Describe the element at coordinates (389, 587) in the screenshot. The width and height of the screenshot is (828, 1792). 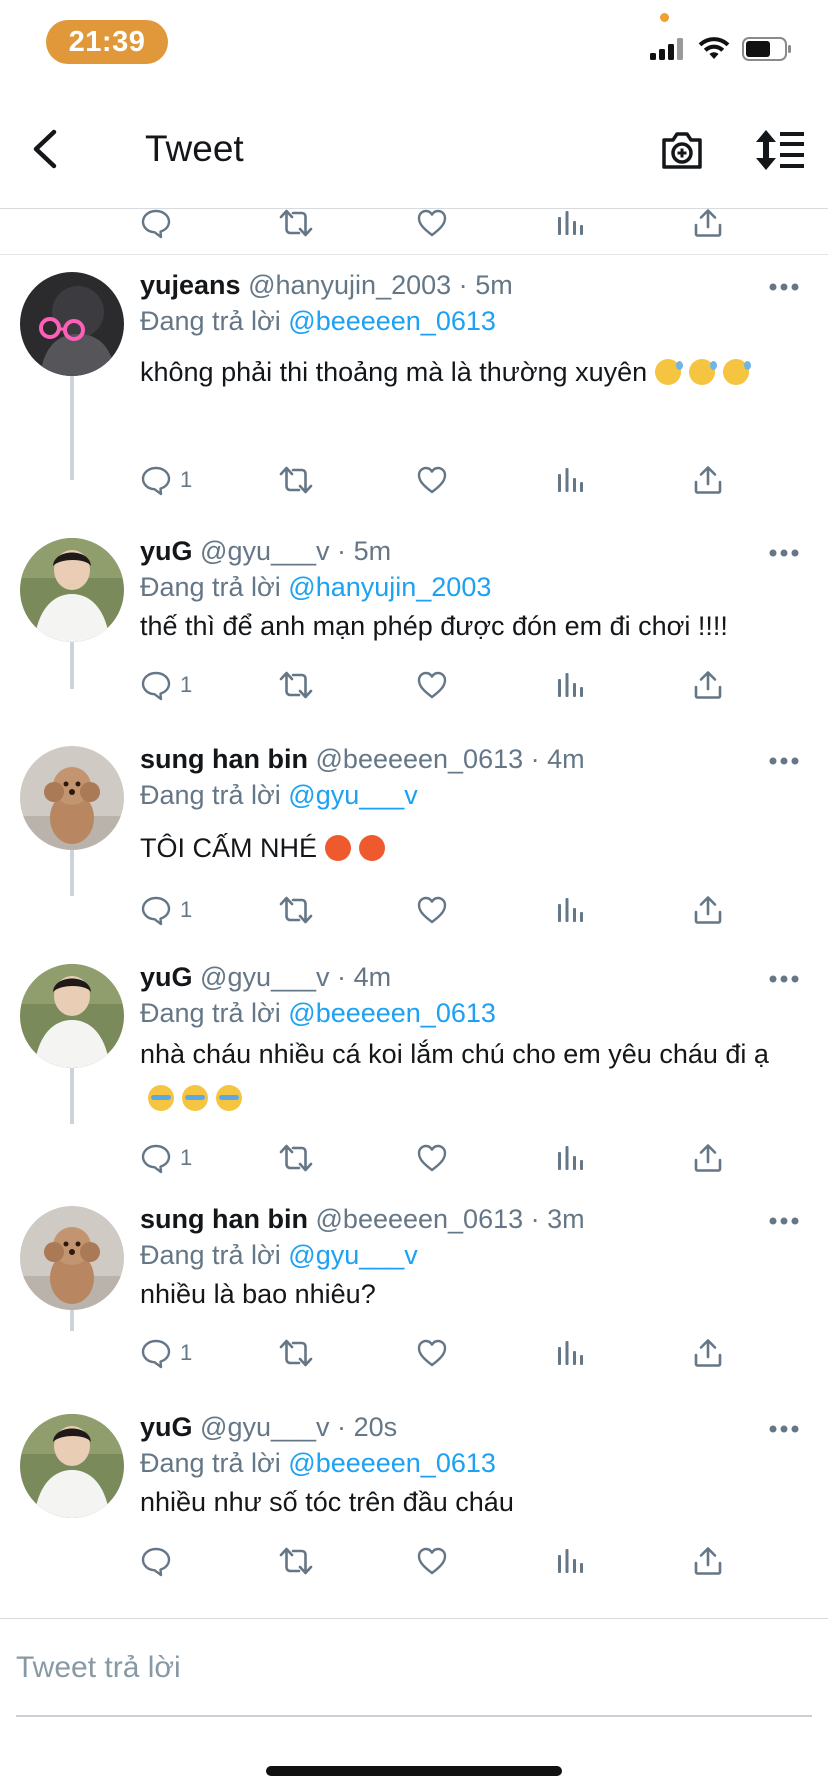
I see `replying-to-mention: @hanyujin_2003` at that location.